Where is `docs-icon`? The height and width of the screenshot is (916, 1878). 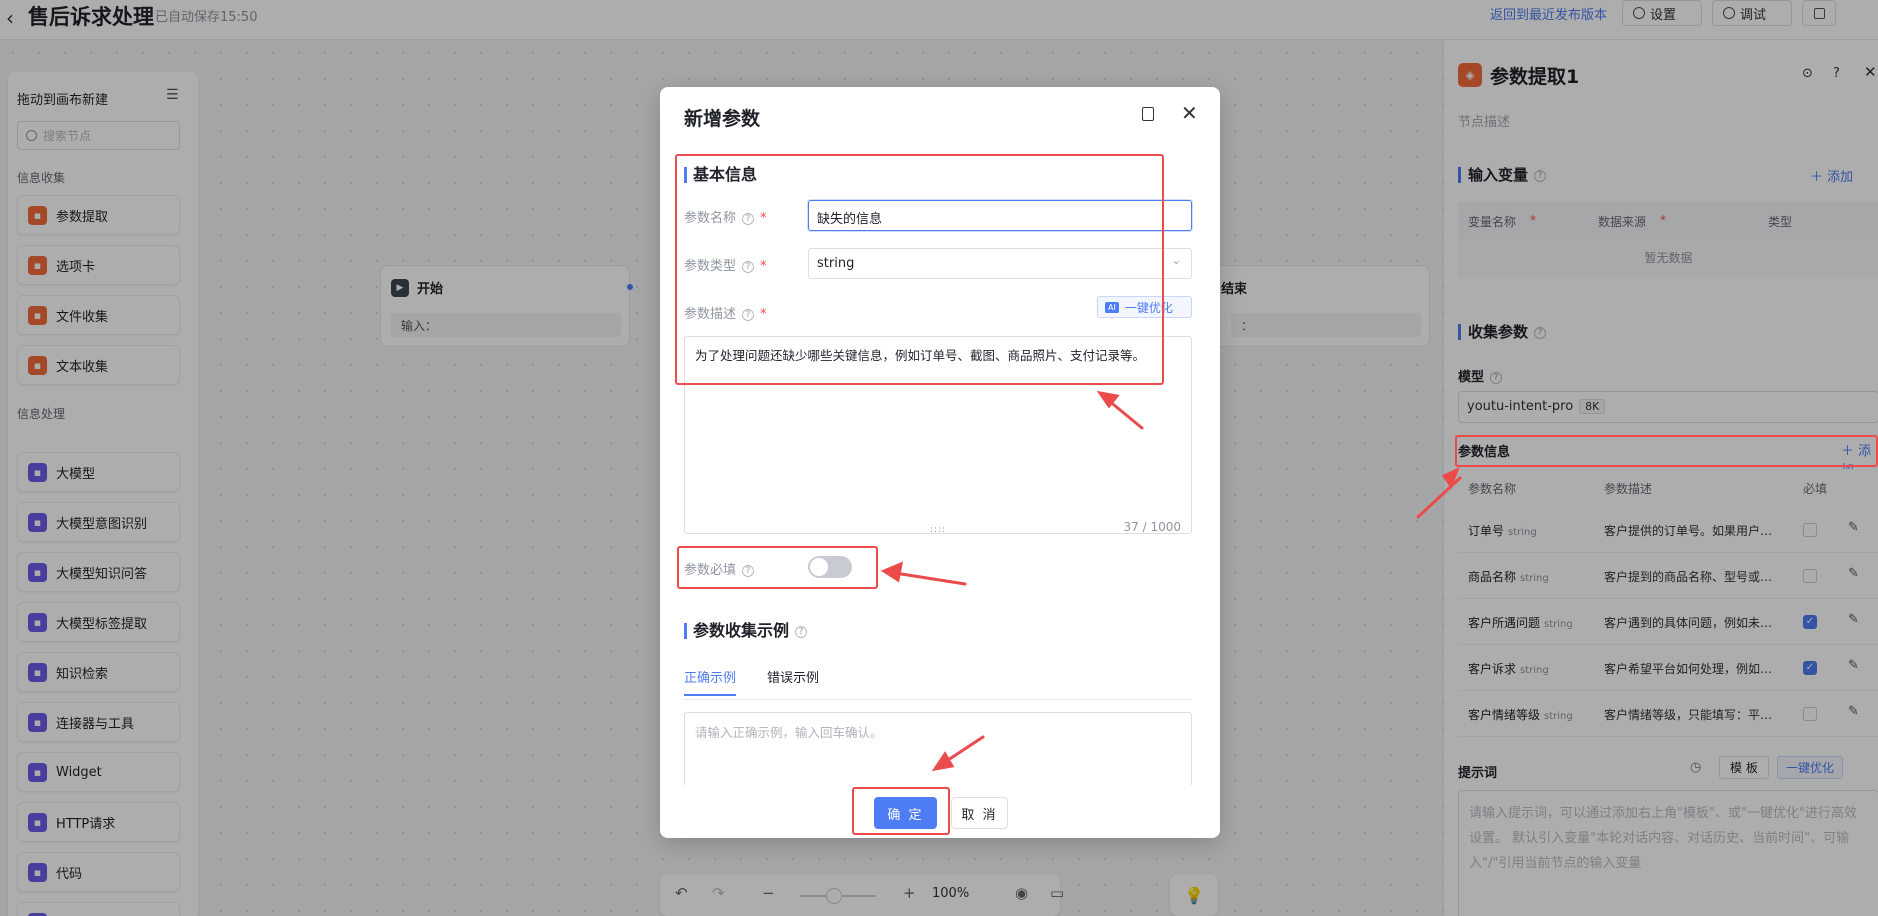
docs-icon is located at coordinates (1148, 114).